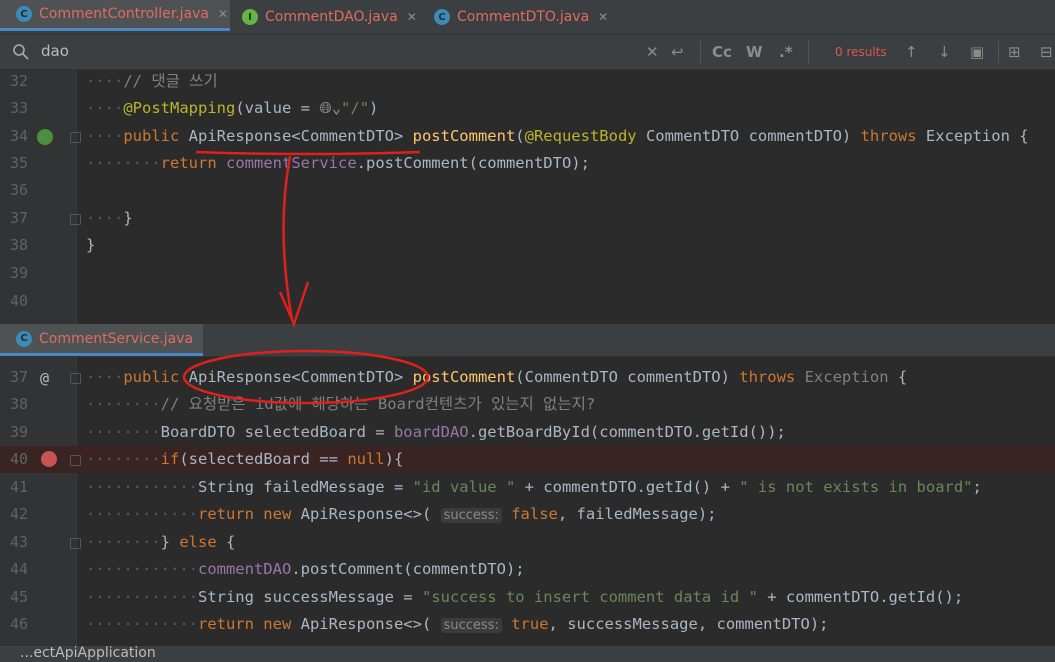  I want to click on line-number: 35, so click(18, 163).